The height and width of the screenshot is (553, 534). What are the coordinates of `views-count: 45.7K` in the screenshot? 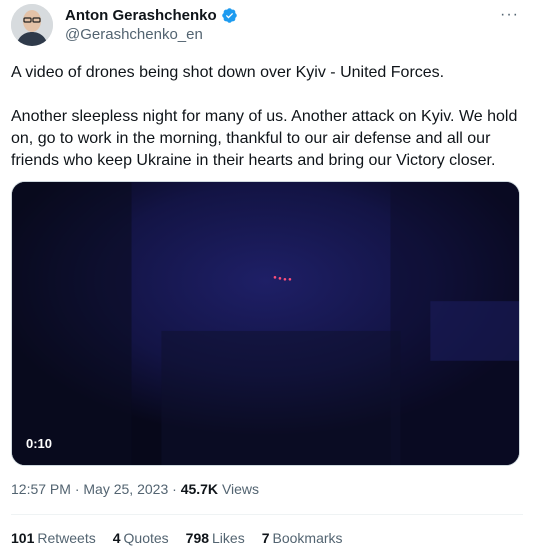 It's located at (199, 489).